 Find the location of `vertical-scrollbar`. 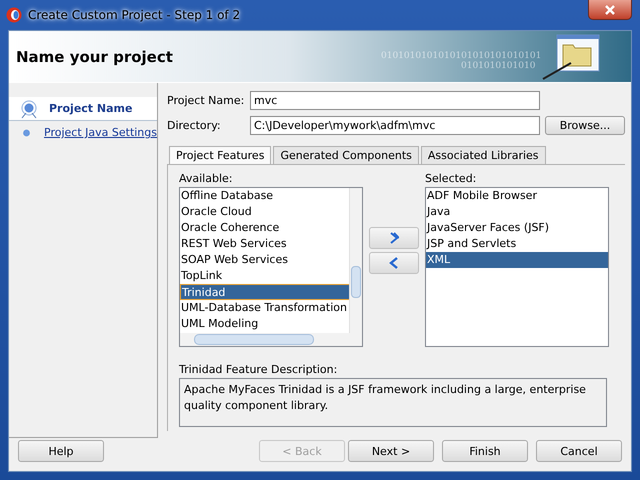

vertical-scrollbar is located at coordinates (355, 260).